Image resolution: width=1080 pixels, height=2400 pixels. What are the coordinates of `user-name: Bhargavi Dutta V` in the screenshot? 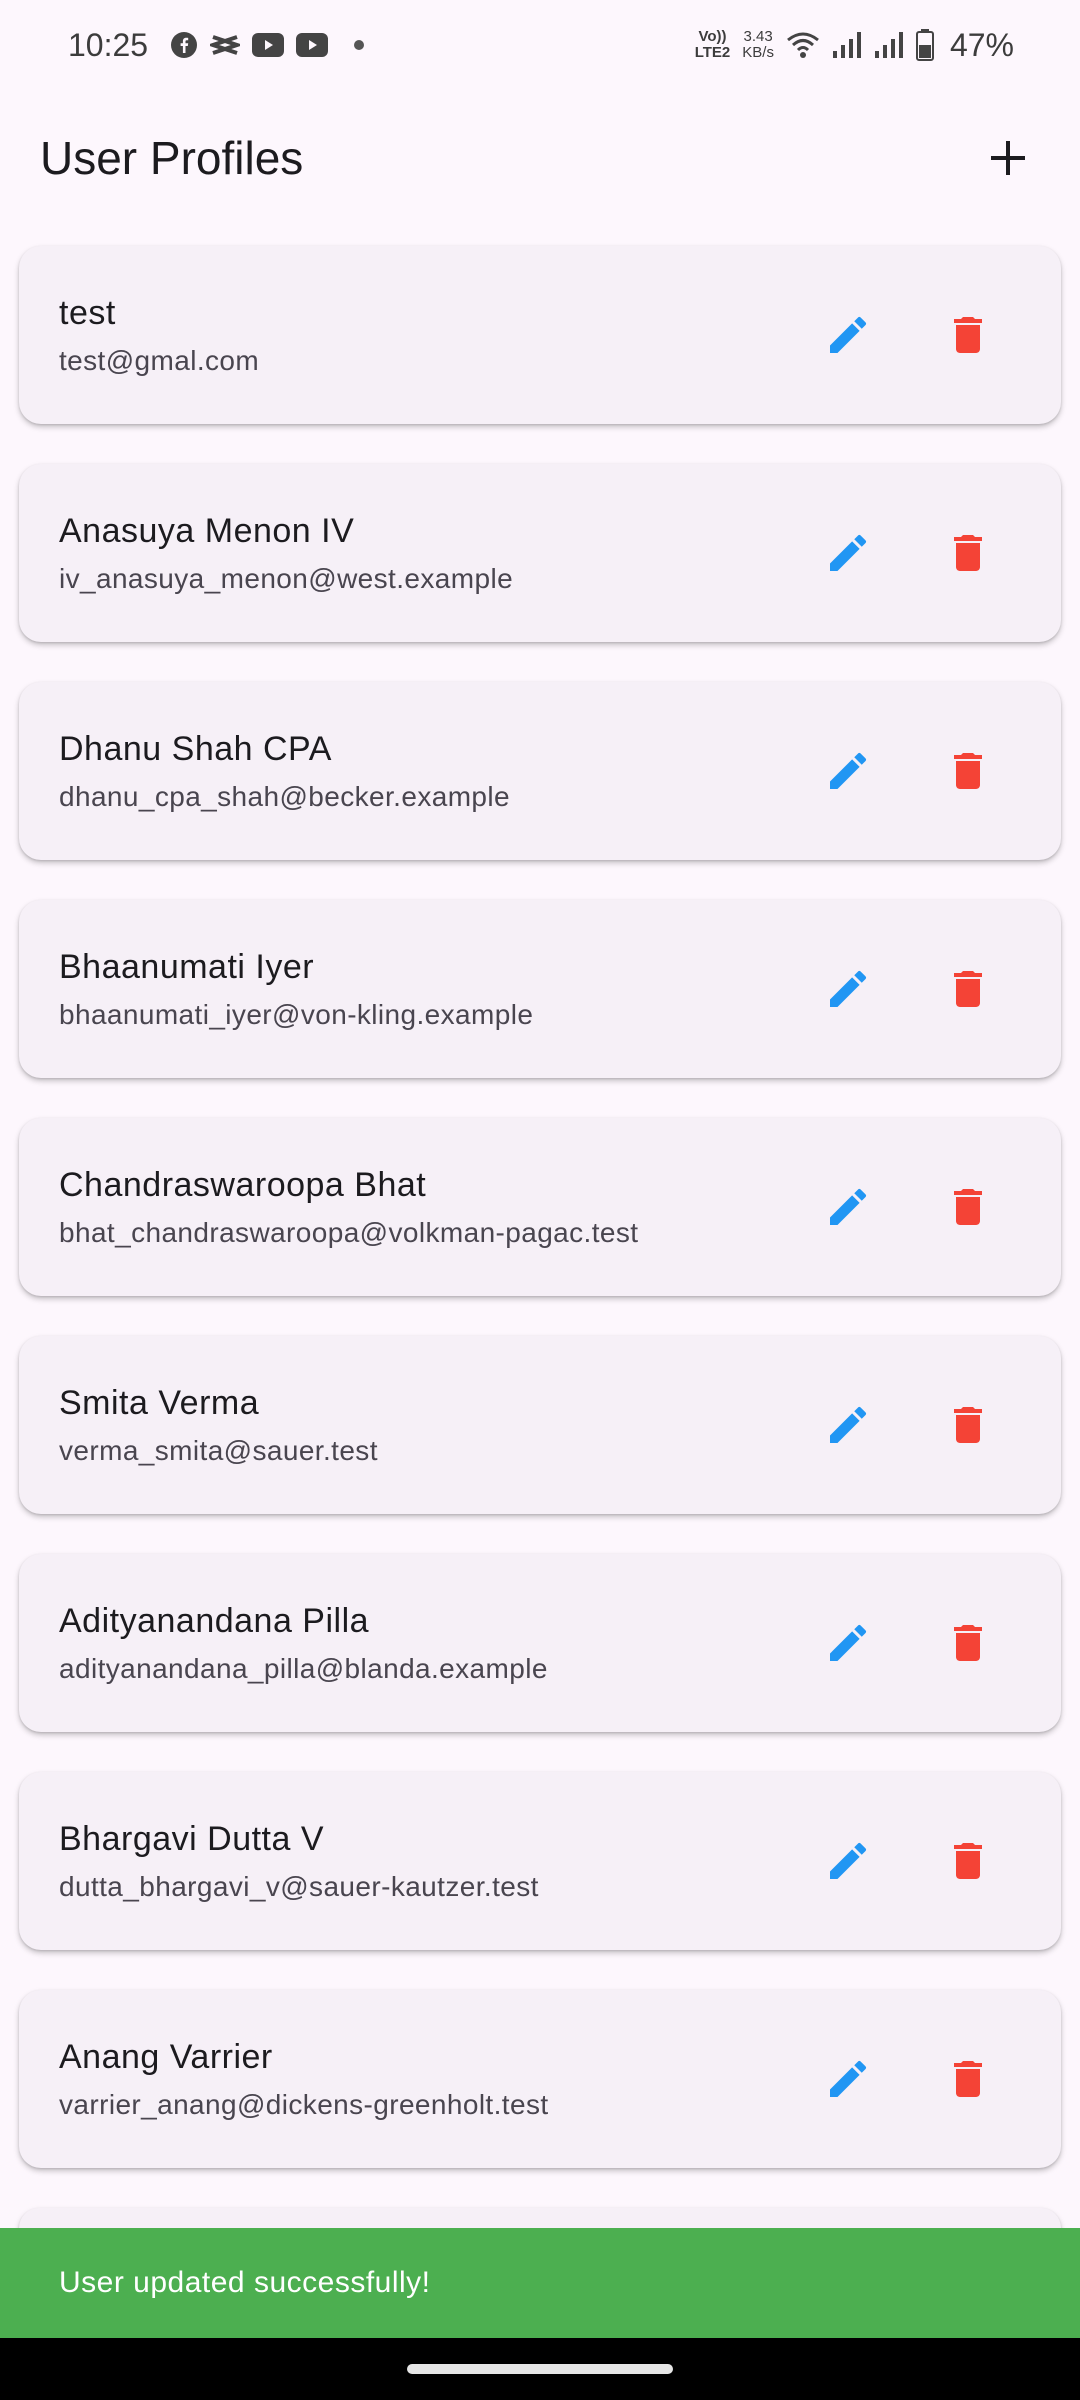 It's located at (192, 1839).